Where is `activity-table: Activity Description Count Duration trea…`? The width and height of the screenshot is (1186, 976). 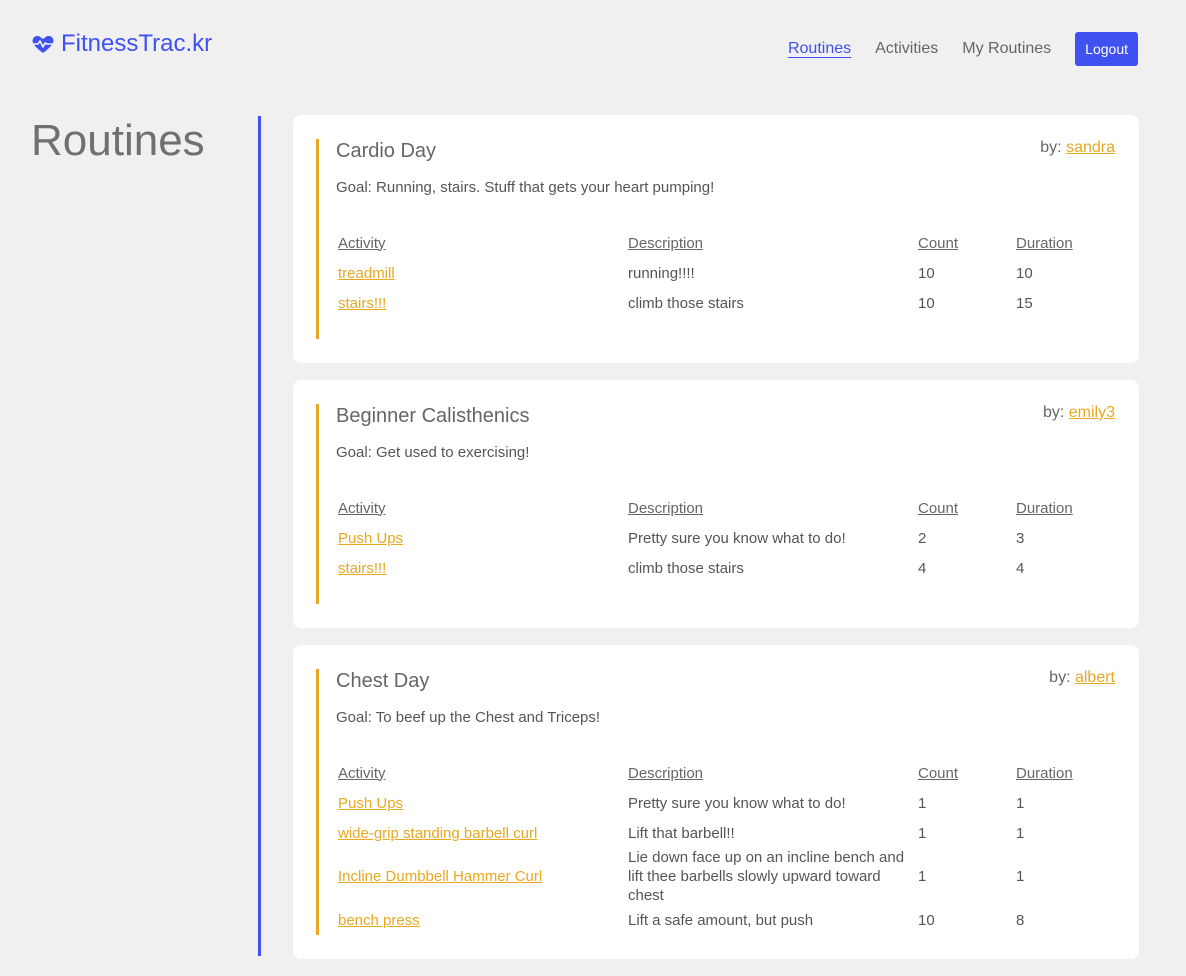 activity-table: Activity Description Count Duration trea… is located at coordinates (716, 273).